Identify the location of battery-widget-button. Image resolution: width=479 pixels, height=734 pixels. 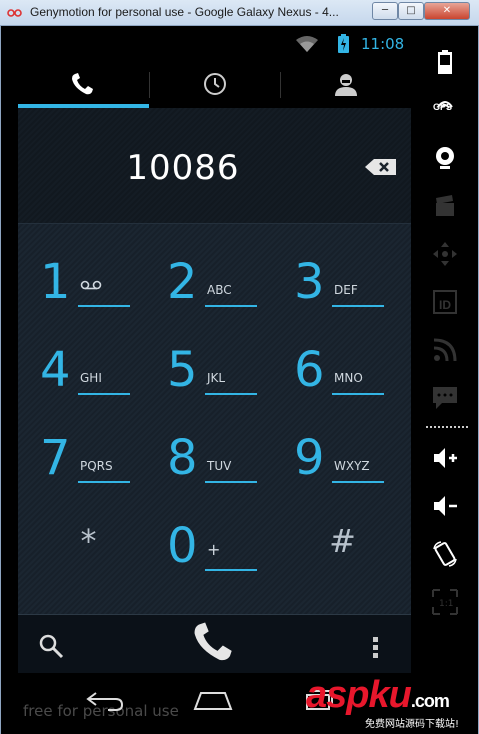
(444, 62).